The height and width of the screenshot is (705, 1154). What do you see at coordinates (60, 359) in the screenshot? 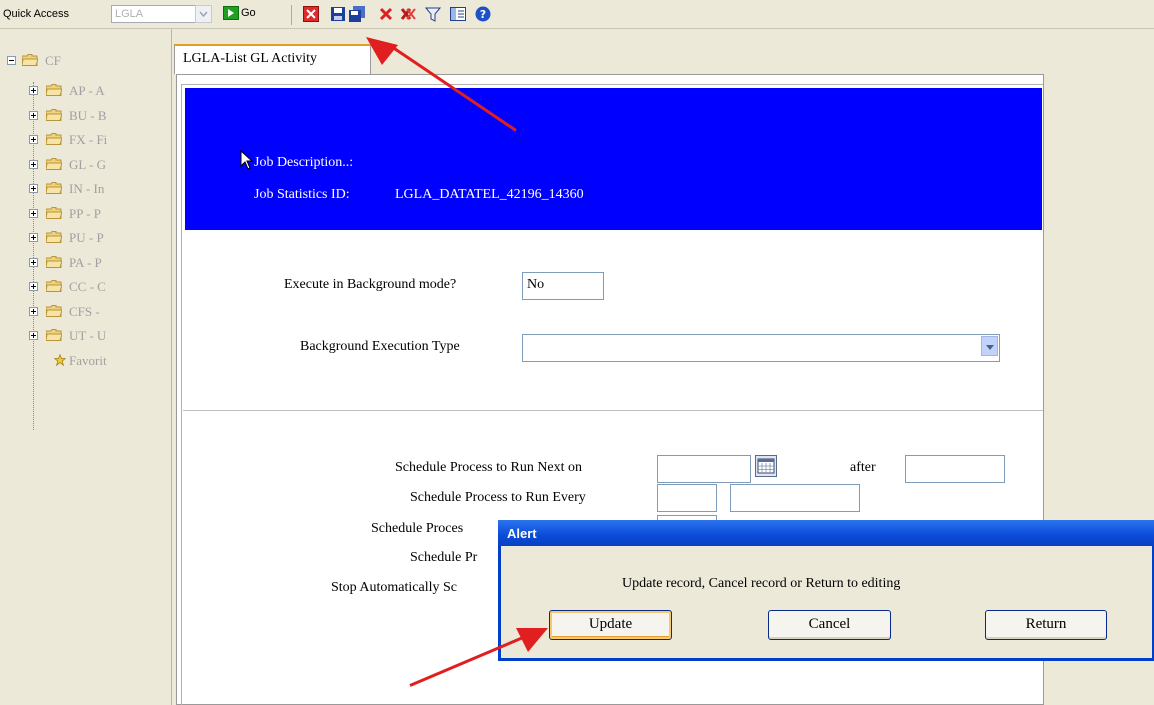
I see `star-icon` at bounding box center [60, 359].